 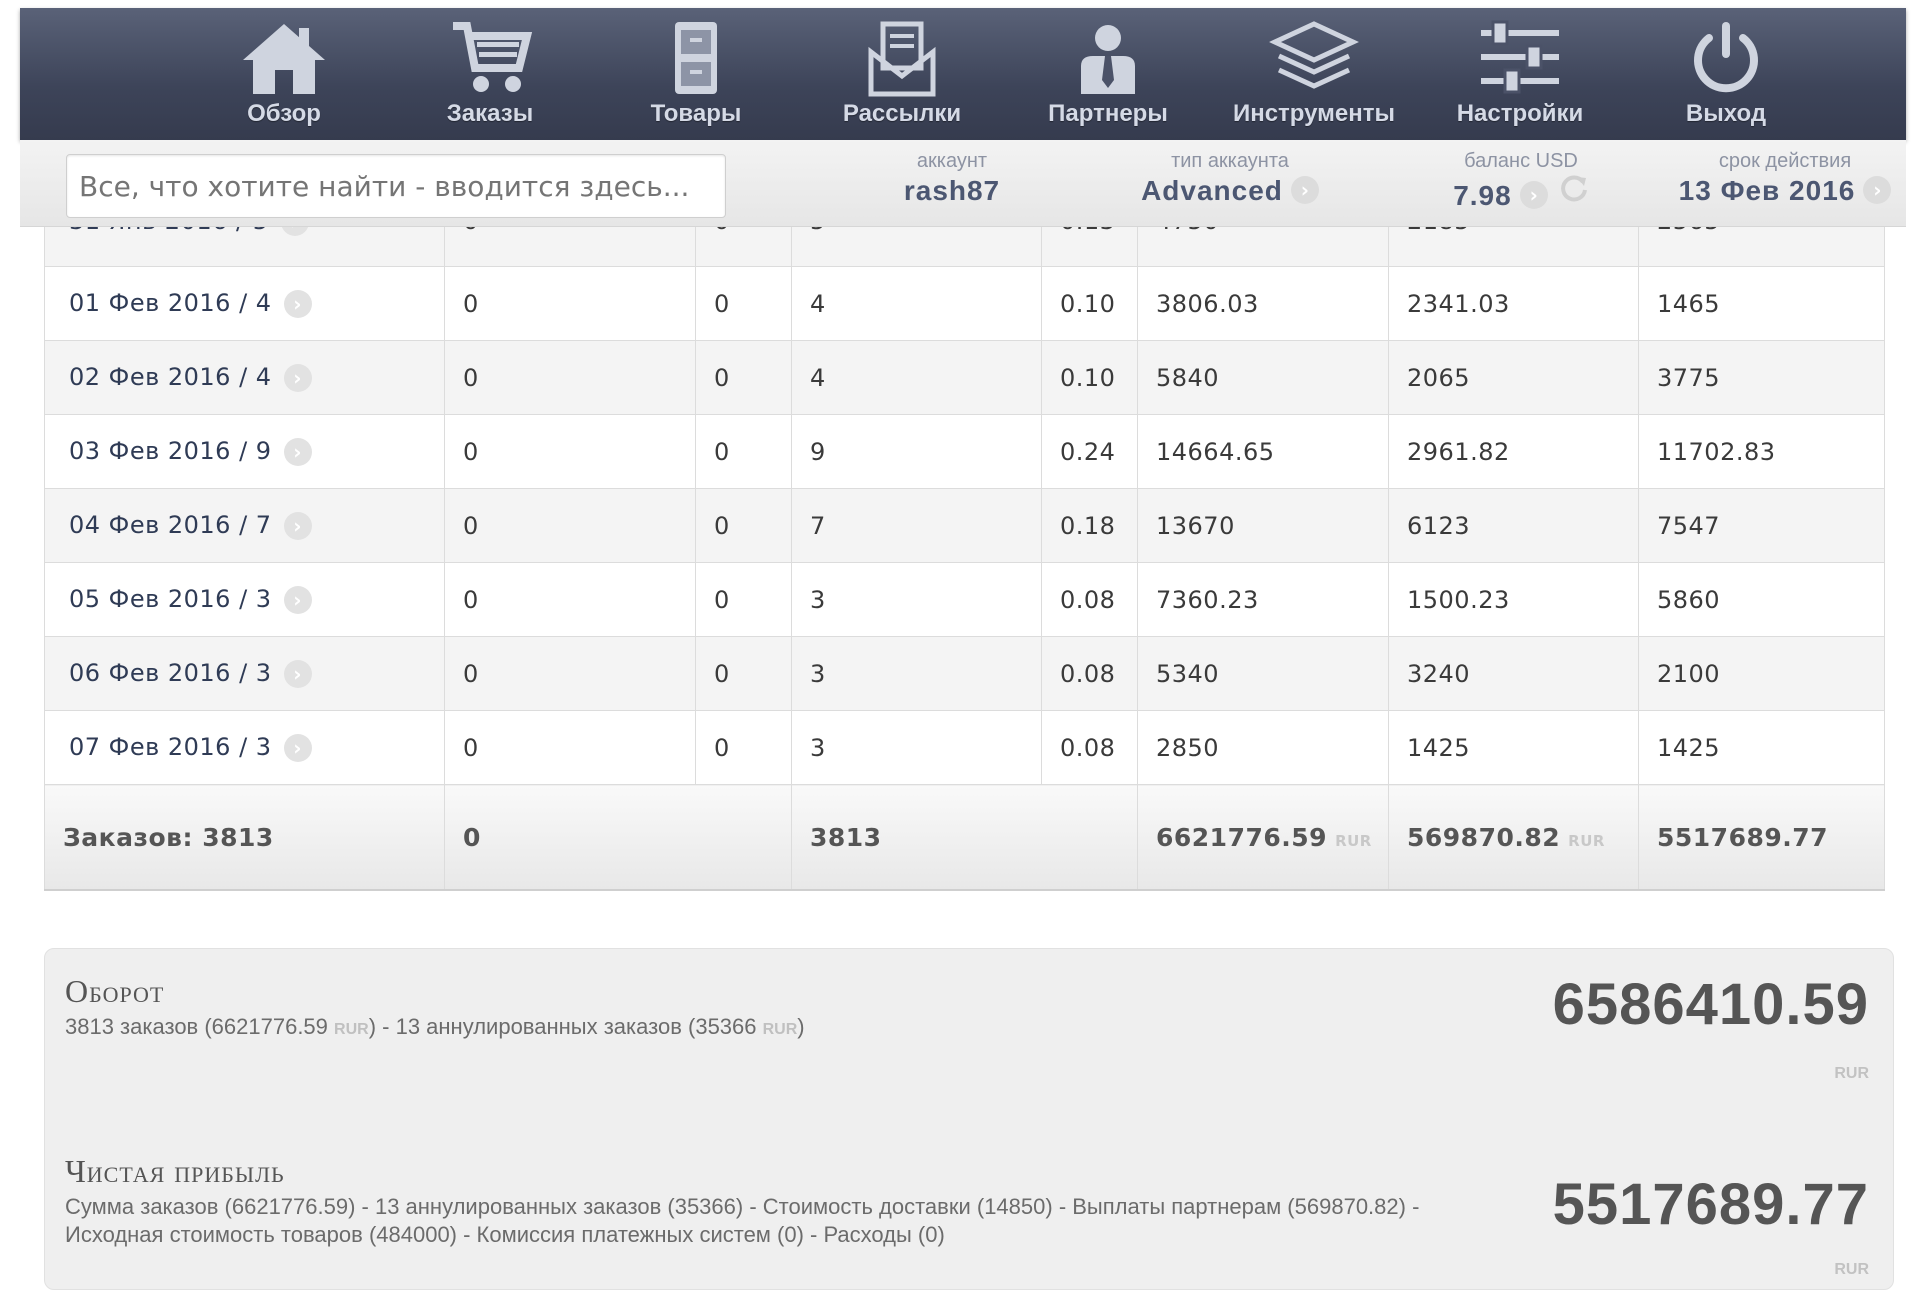 I want to click on total-text: 569870.82, so click(x=1484, y=837).